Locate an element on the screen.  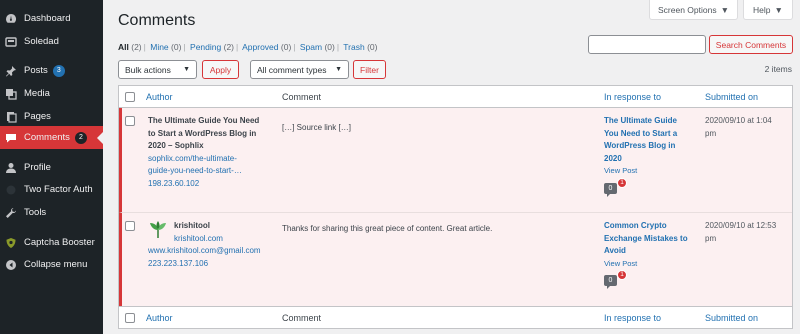
filter-all: All (2) is located at coordinates (130, 47).